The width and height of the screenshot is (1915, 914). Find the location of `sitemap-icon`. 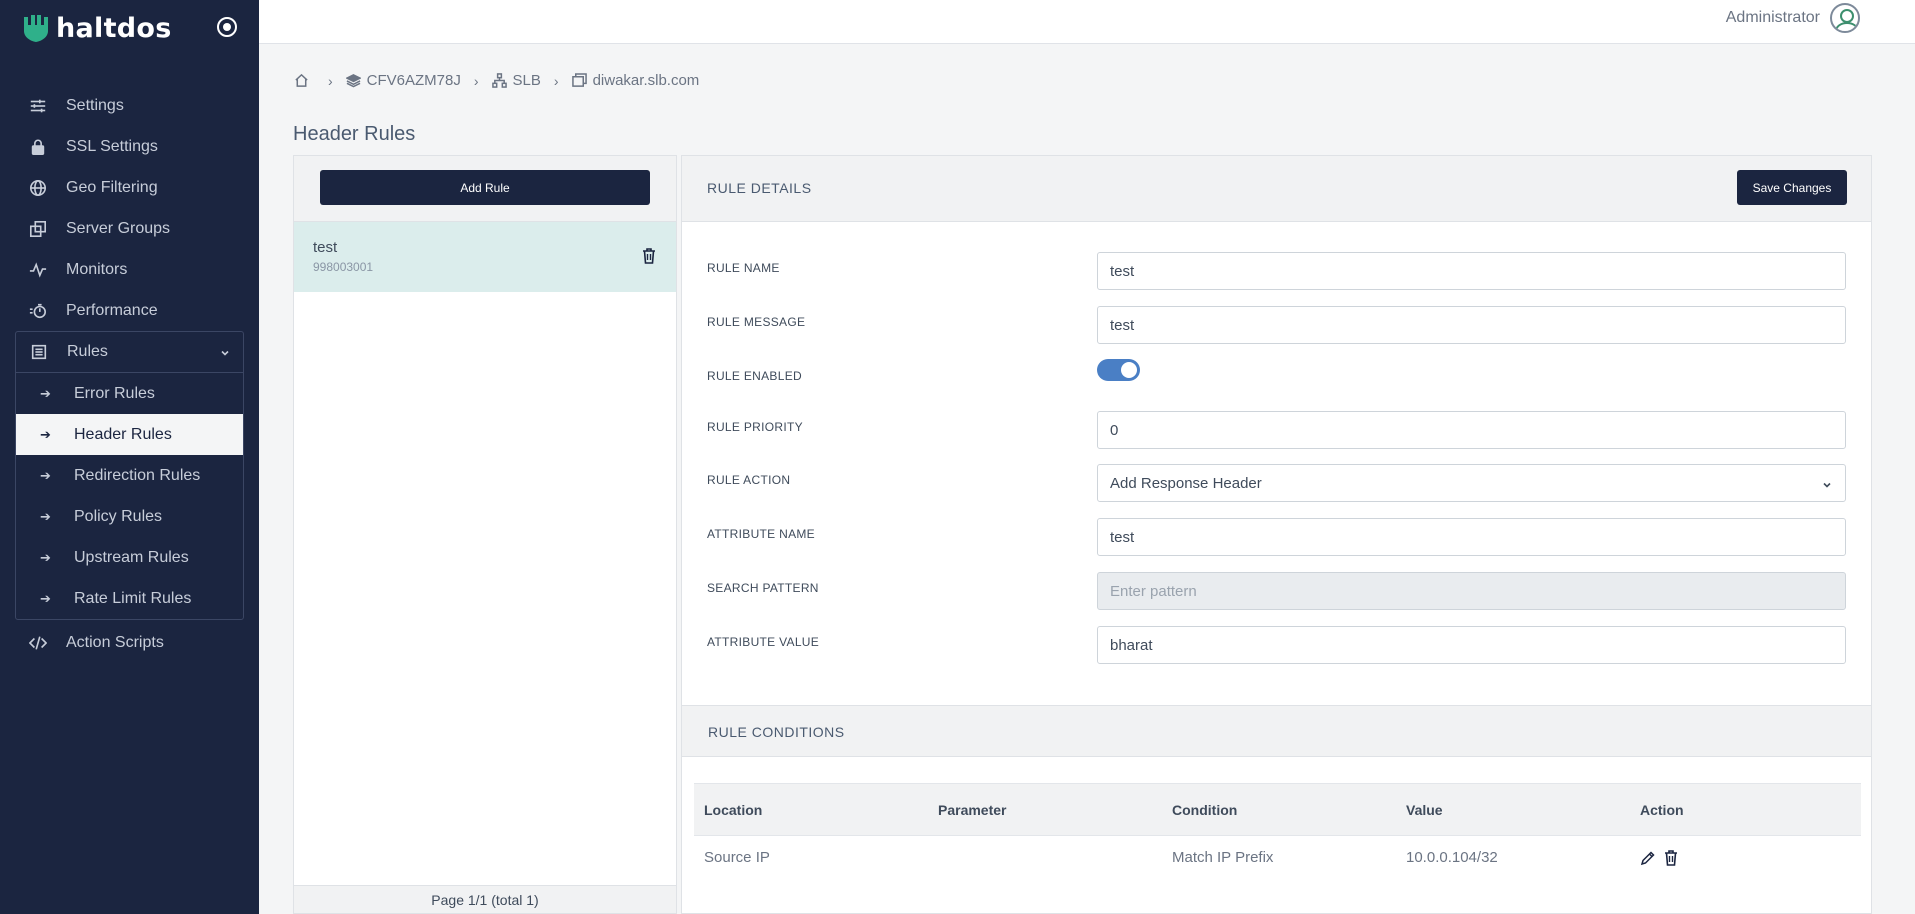

sitemap-icon is located at coordinates (499, 80).